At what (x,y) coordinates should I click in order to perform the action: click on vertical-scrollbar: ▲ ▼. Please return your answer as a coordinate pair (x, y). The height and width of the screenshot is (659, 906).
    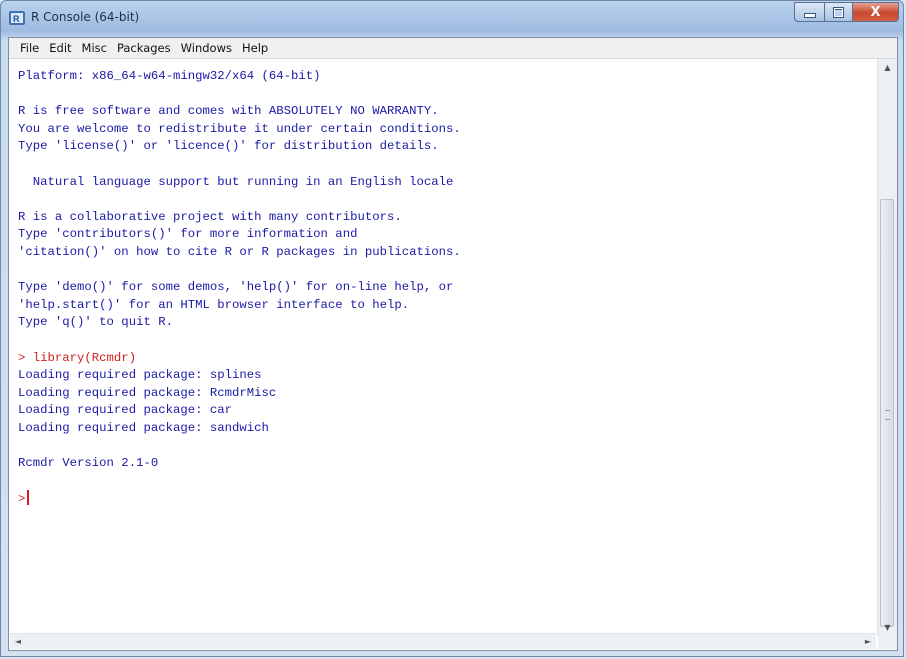
    Looking at the image, I should click on (887, 347).